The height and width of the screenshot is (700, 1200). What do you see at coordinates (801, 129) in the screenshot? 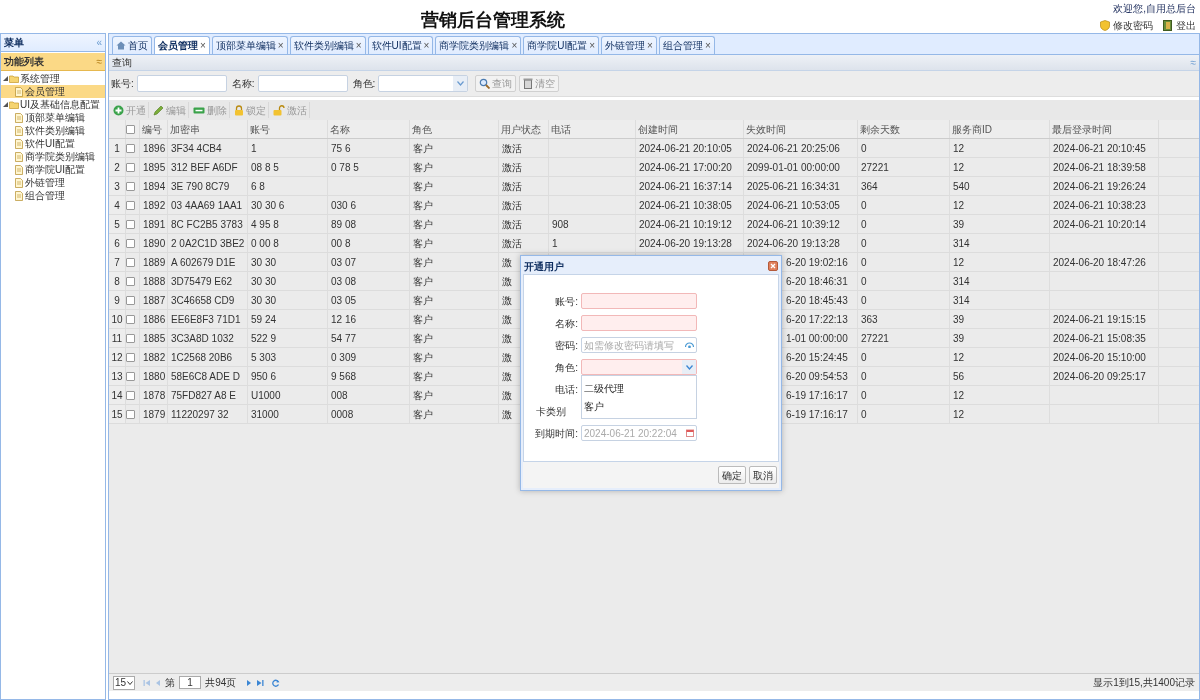
I see `column-header: 失效时间` at bounding box center [801, 129].